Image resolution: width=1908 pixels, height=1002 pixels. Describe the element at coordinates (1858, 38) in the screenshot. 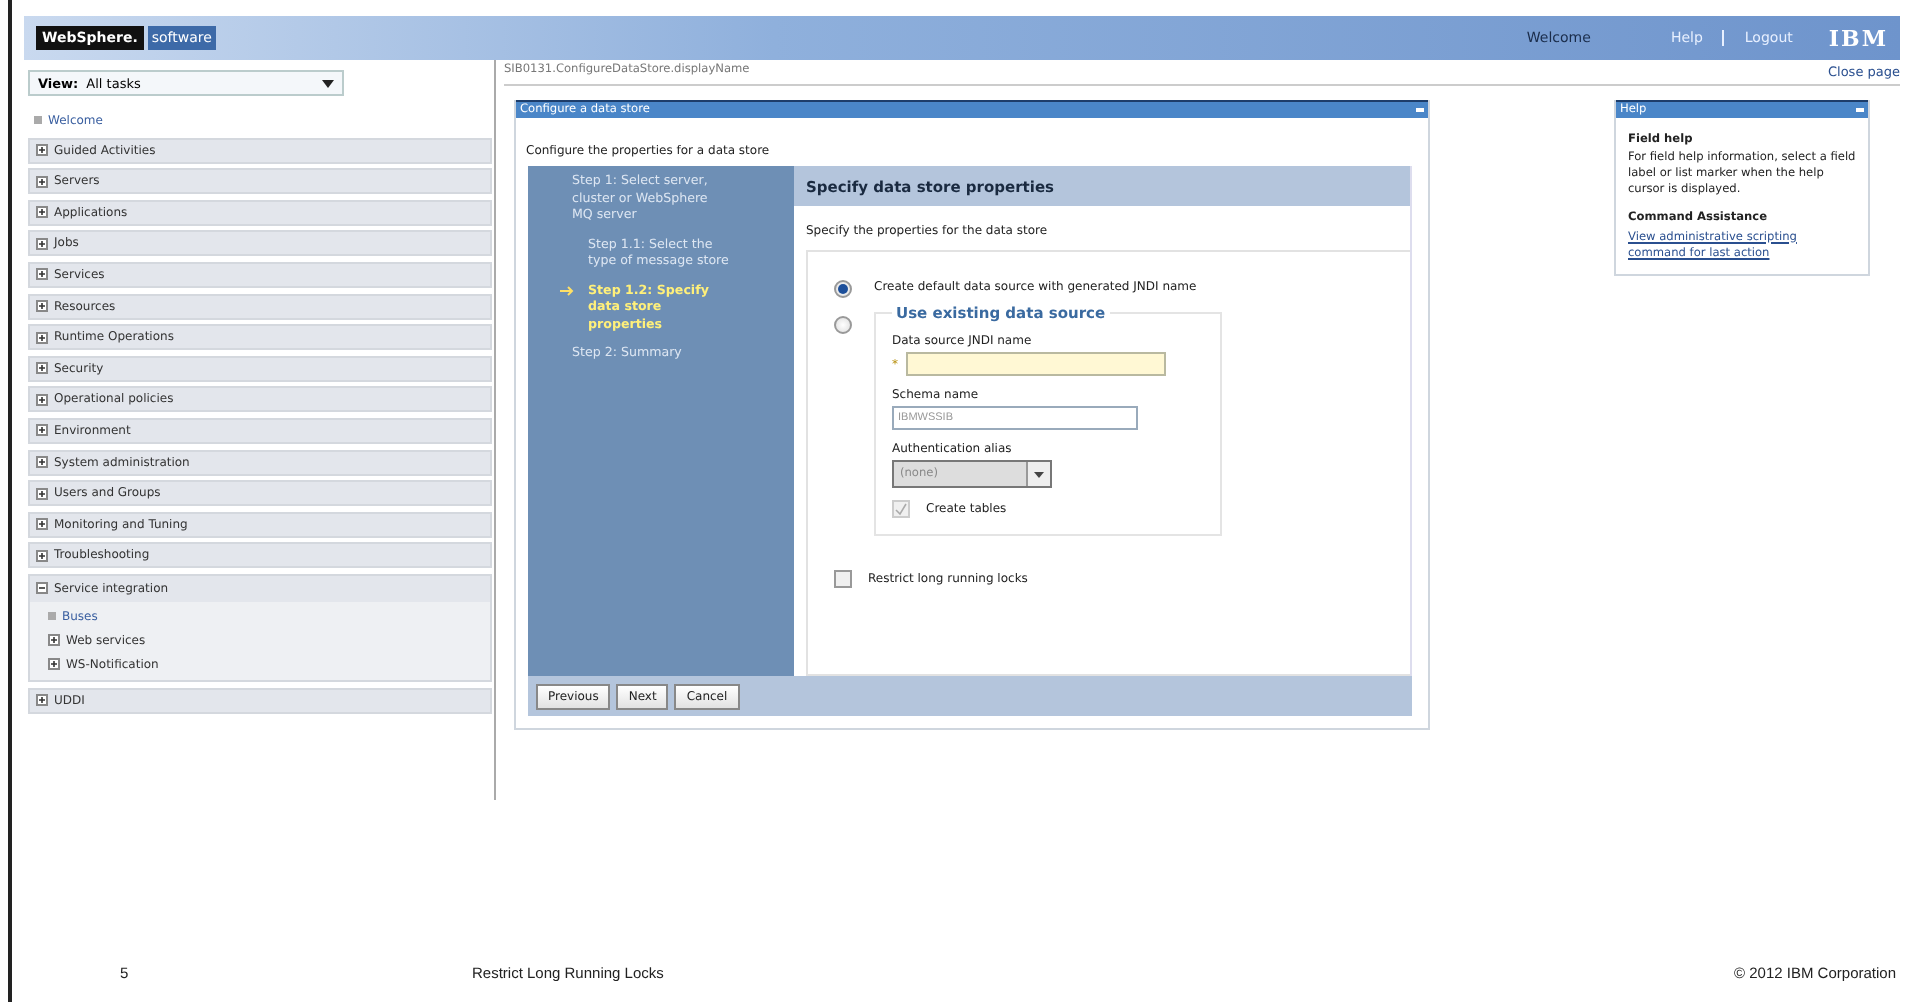

I see `company-logo: IBM` at that location.